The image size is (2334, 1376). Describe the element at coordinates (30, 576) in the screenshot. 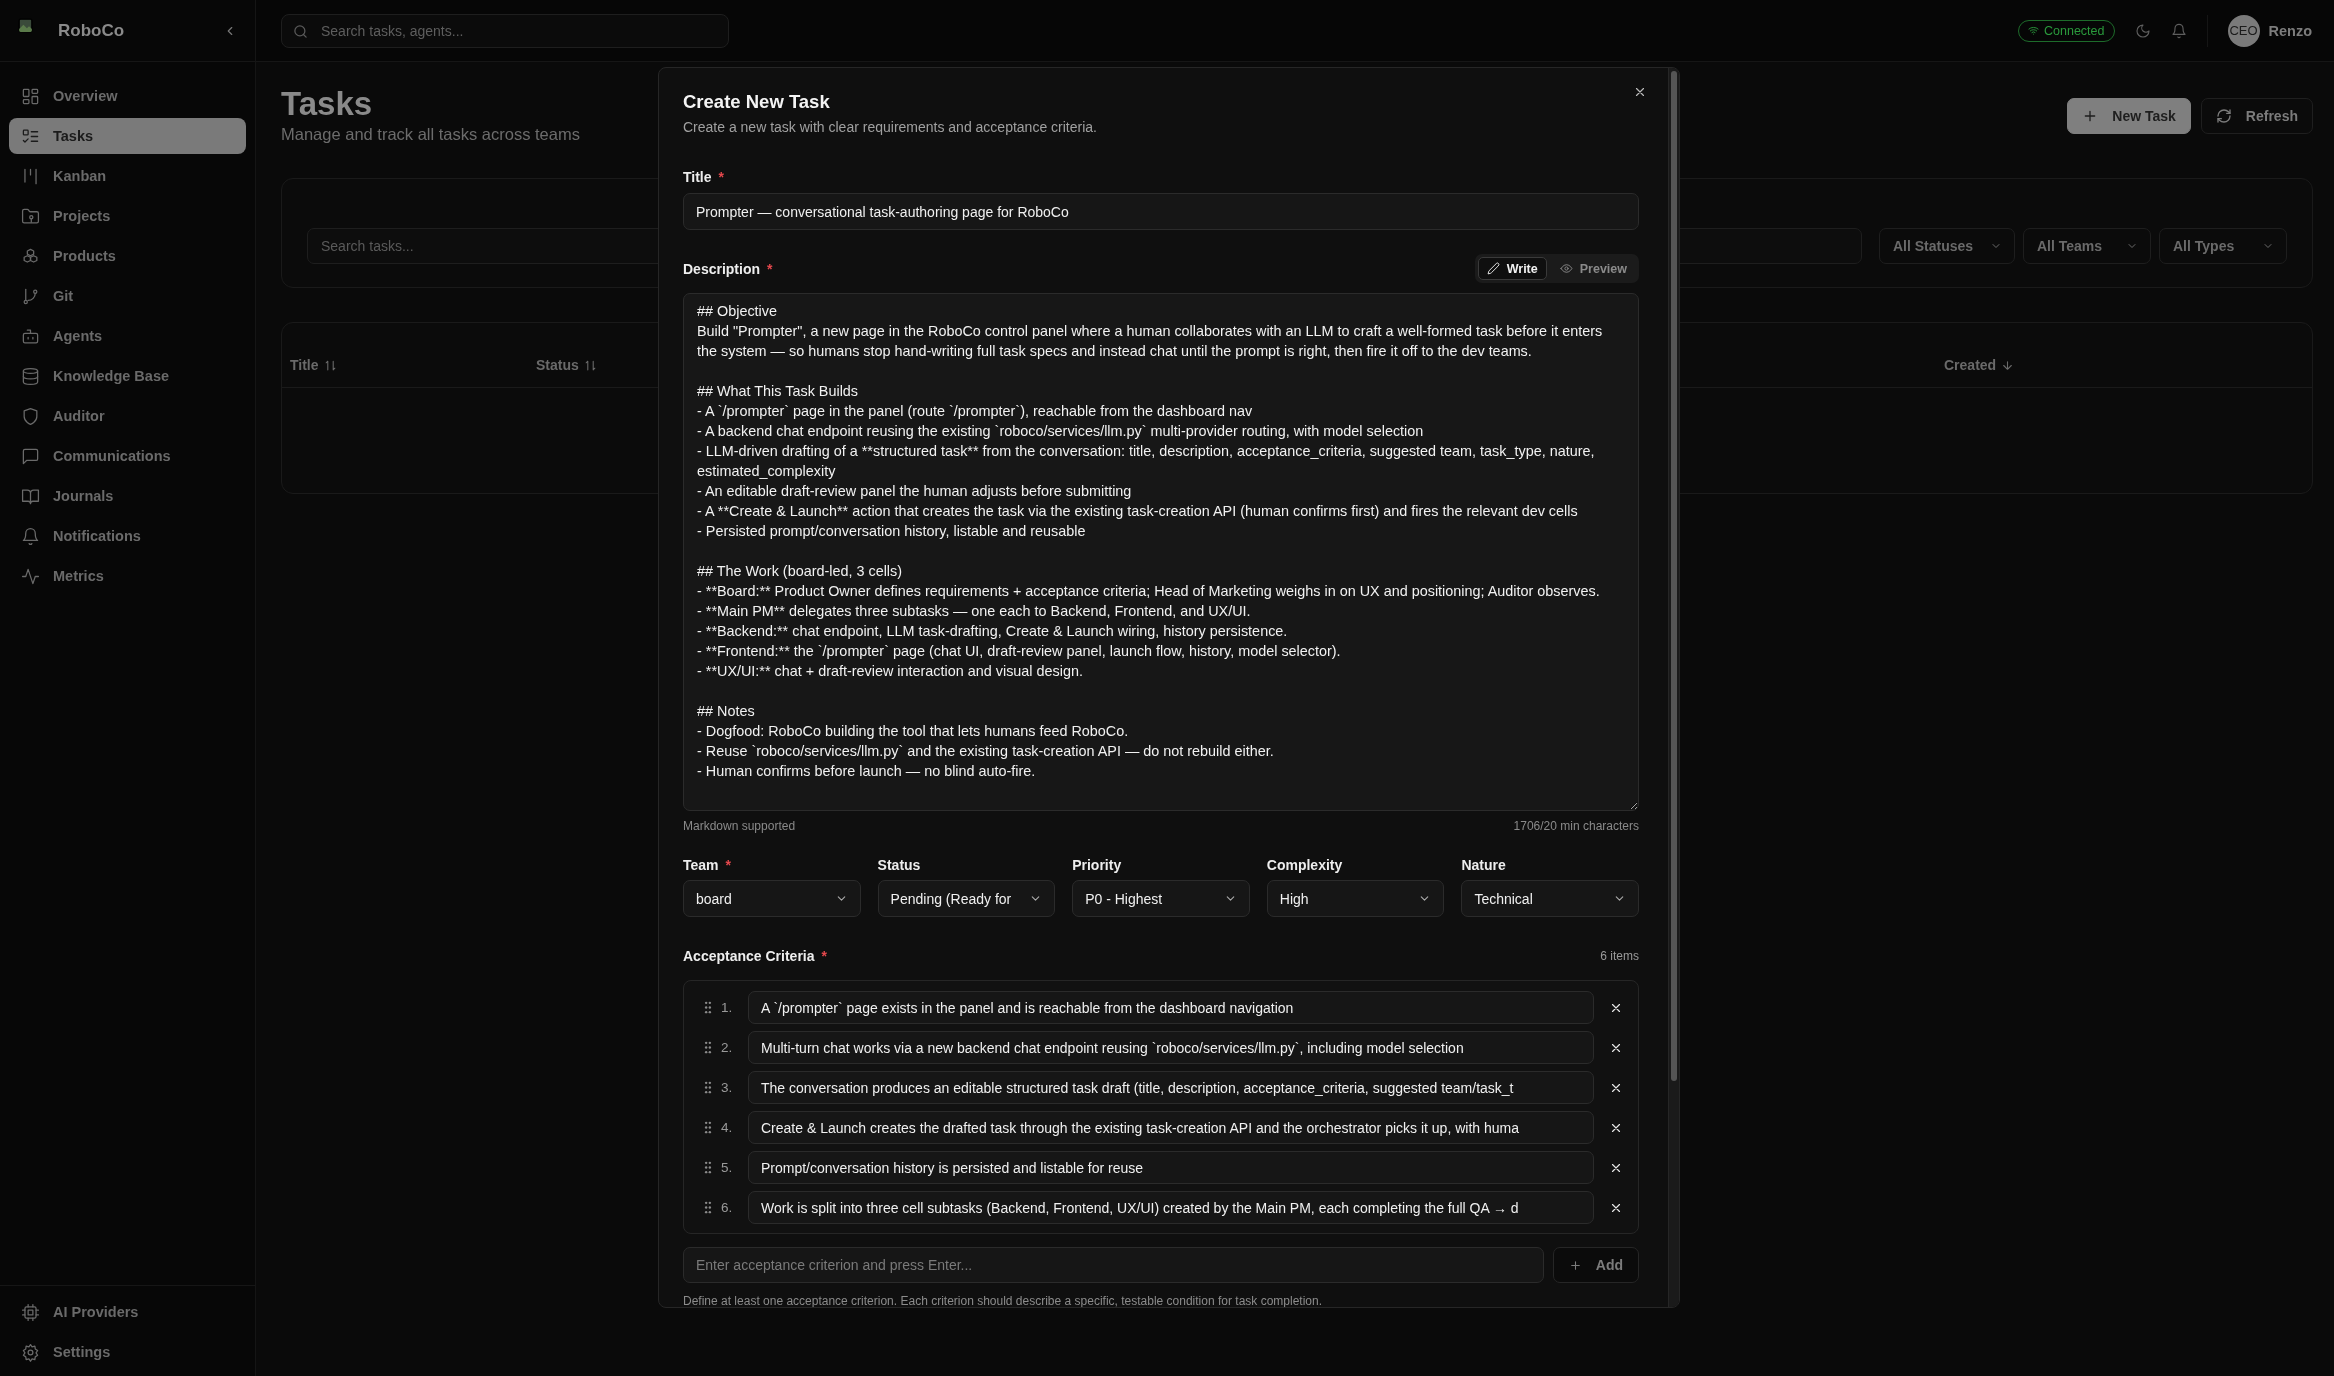

I see `pulse-icon` at that location.